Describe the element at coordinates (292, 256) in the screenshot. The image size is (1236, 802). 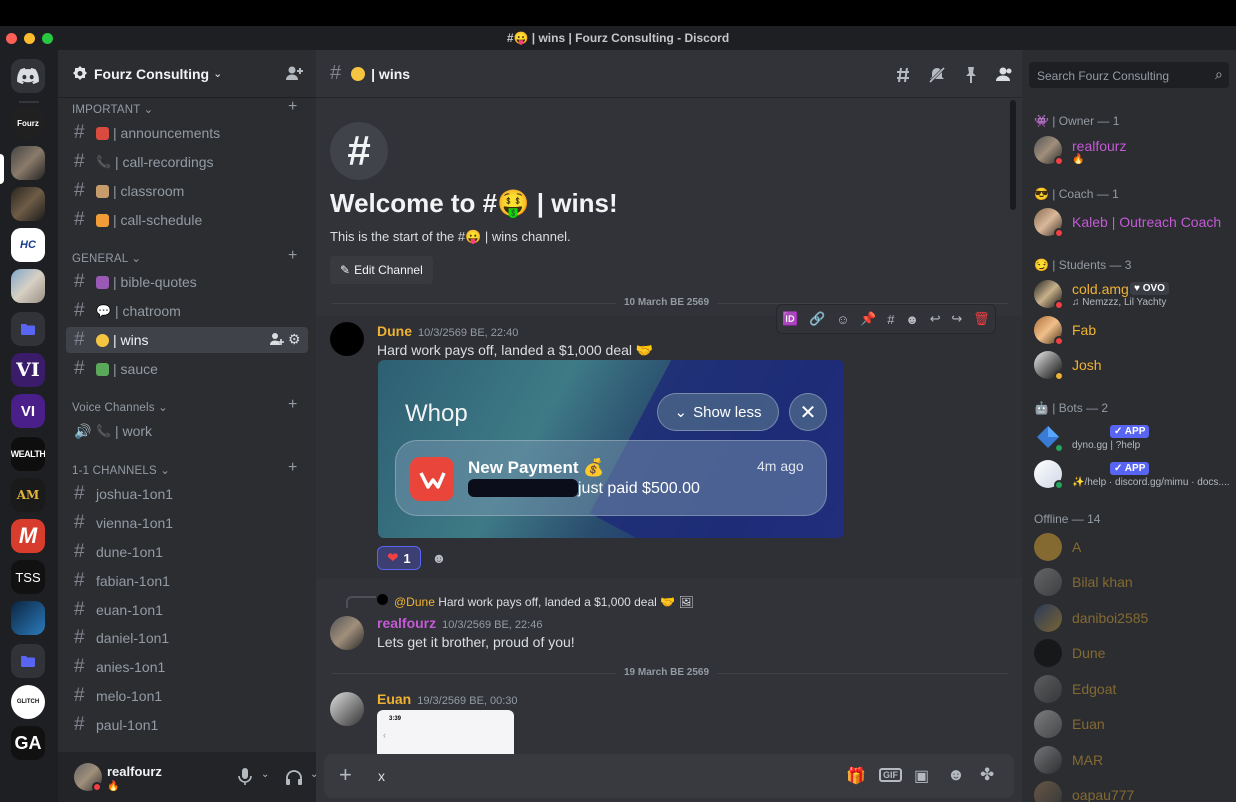
I see `add-channel-general-button: +` at that location.